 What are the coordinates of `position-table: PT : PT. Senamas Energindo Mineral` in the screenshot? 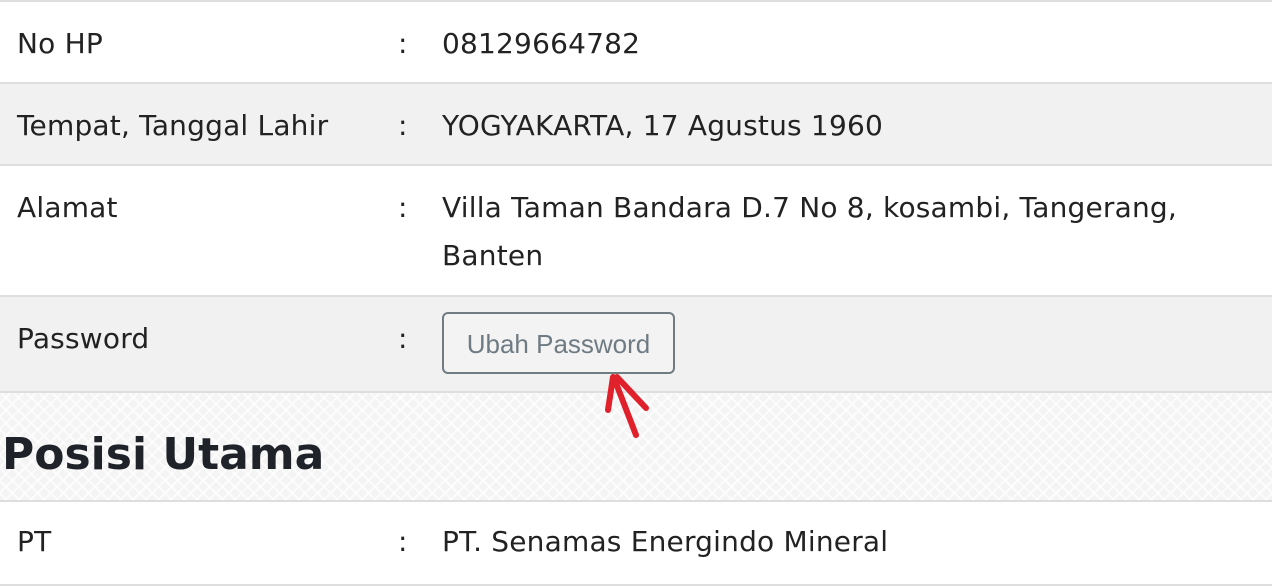 It's located at (636, 543).